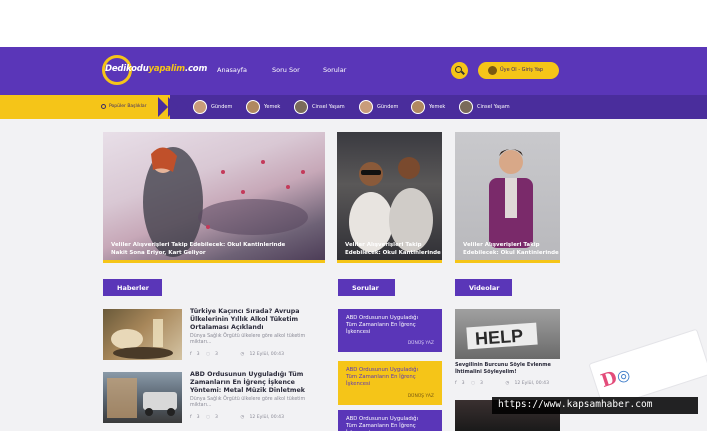  What do you see at coordinates (142, 339) in the screenshot?
I see `food-image` at bounding box center [142, 339].